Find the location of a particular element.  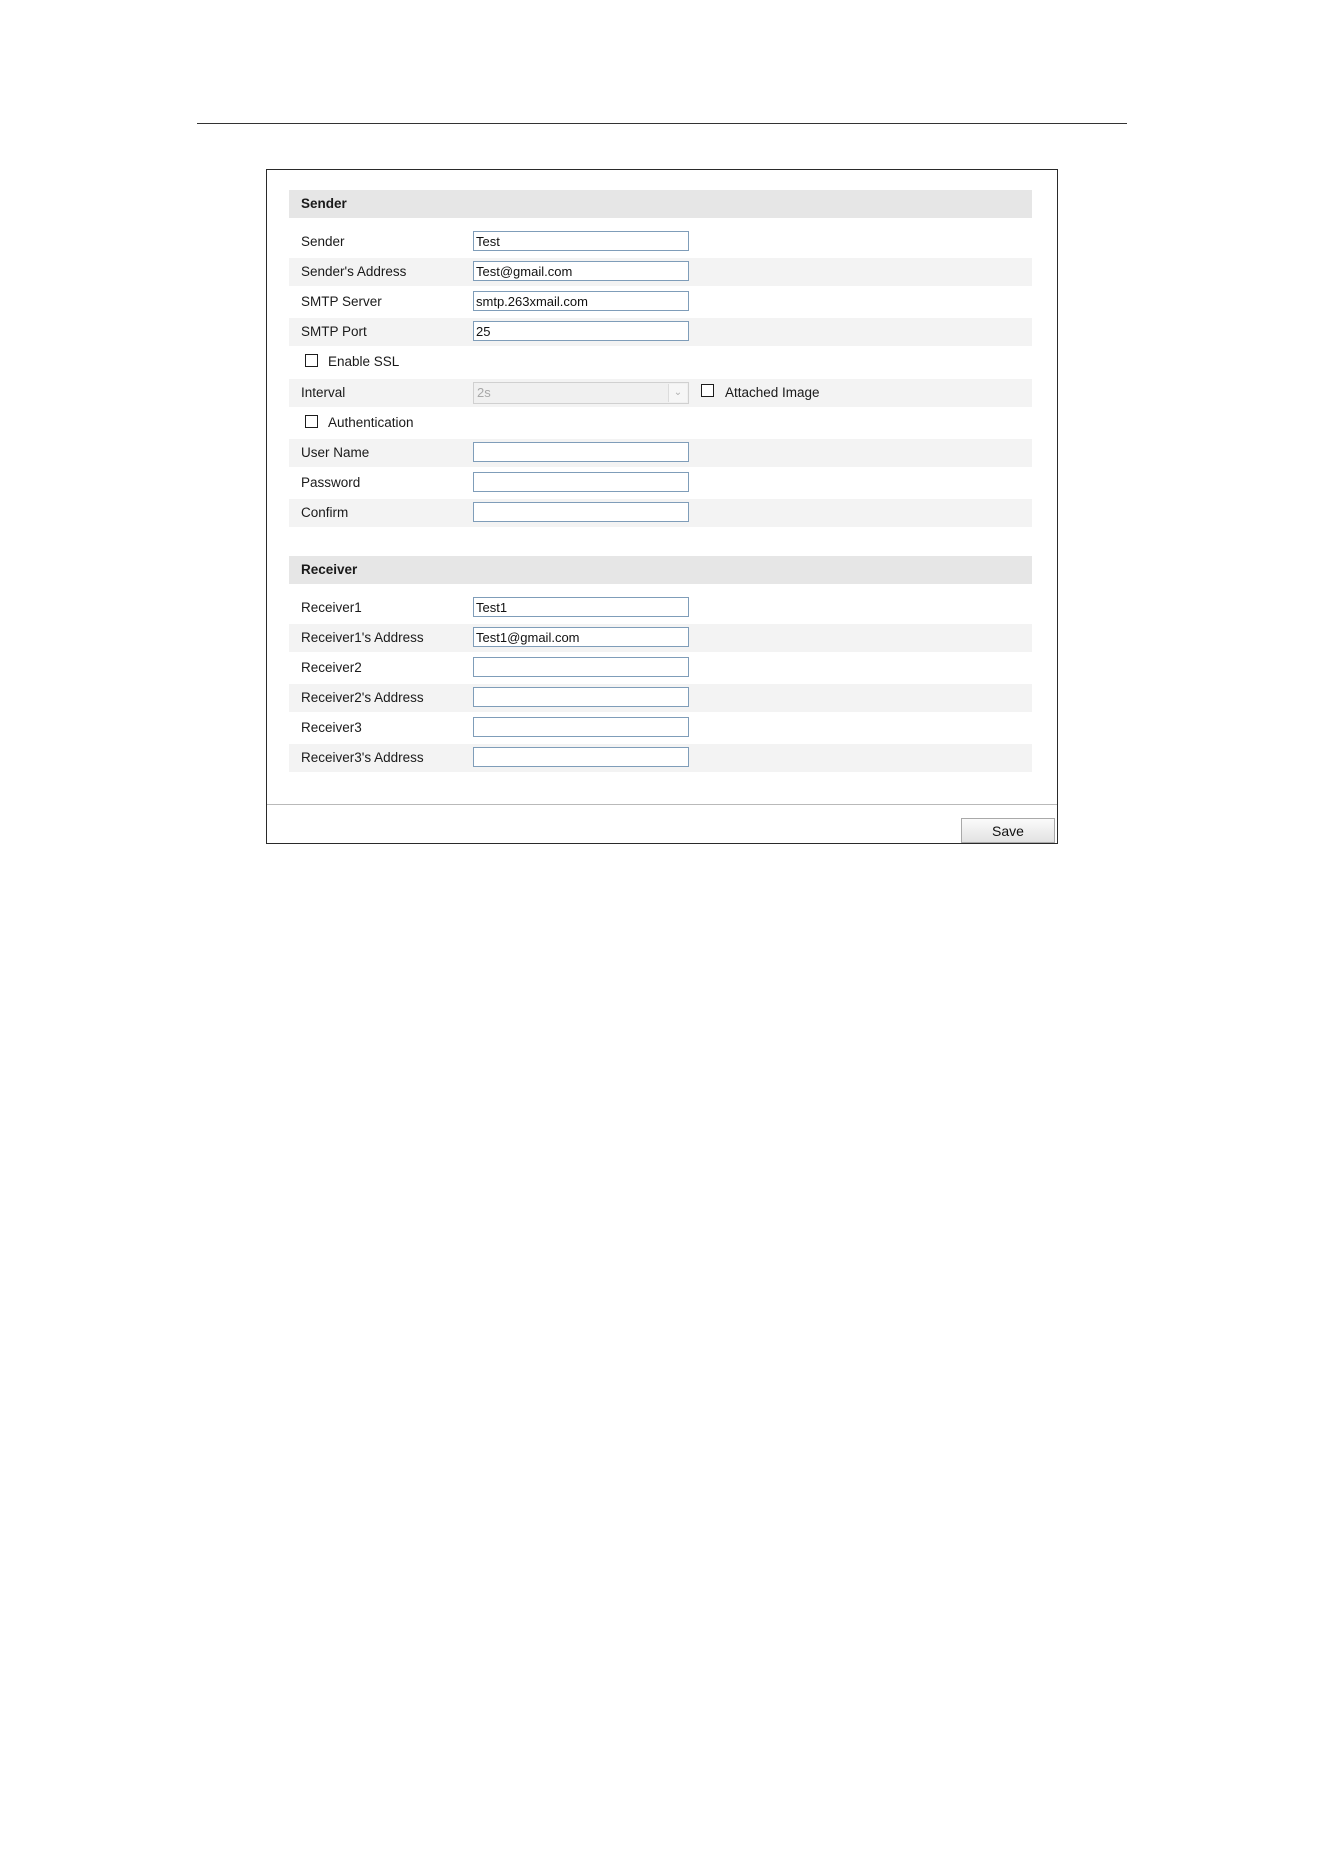

enable-ssl-row: Enable SSL is located at coordinates (660, 362).